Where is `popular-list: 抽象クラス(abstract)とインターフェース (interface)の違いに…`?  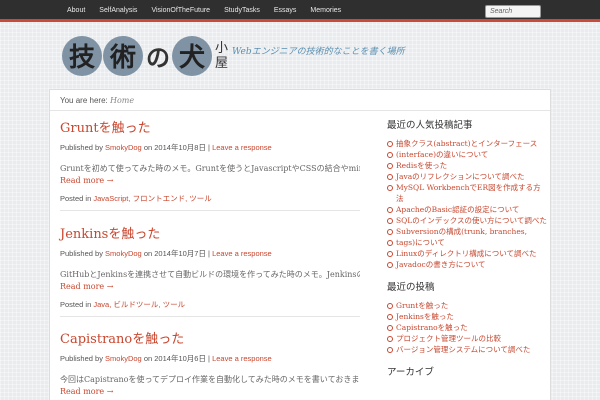
popular-list: 抽象クラス(abstract)とインターフェース (interface)の違いに… is located at coordinates (467, 204).